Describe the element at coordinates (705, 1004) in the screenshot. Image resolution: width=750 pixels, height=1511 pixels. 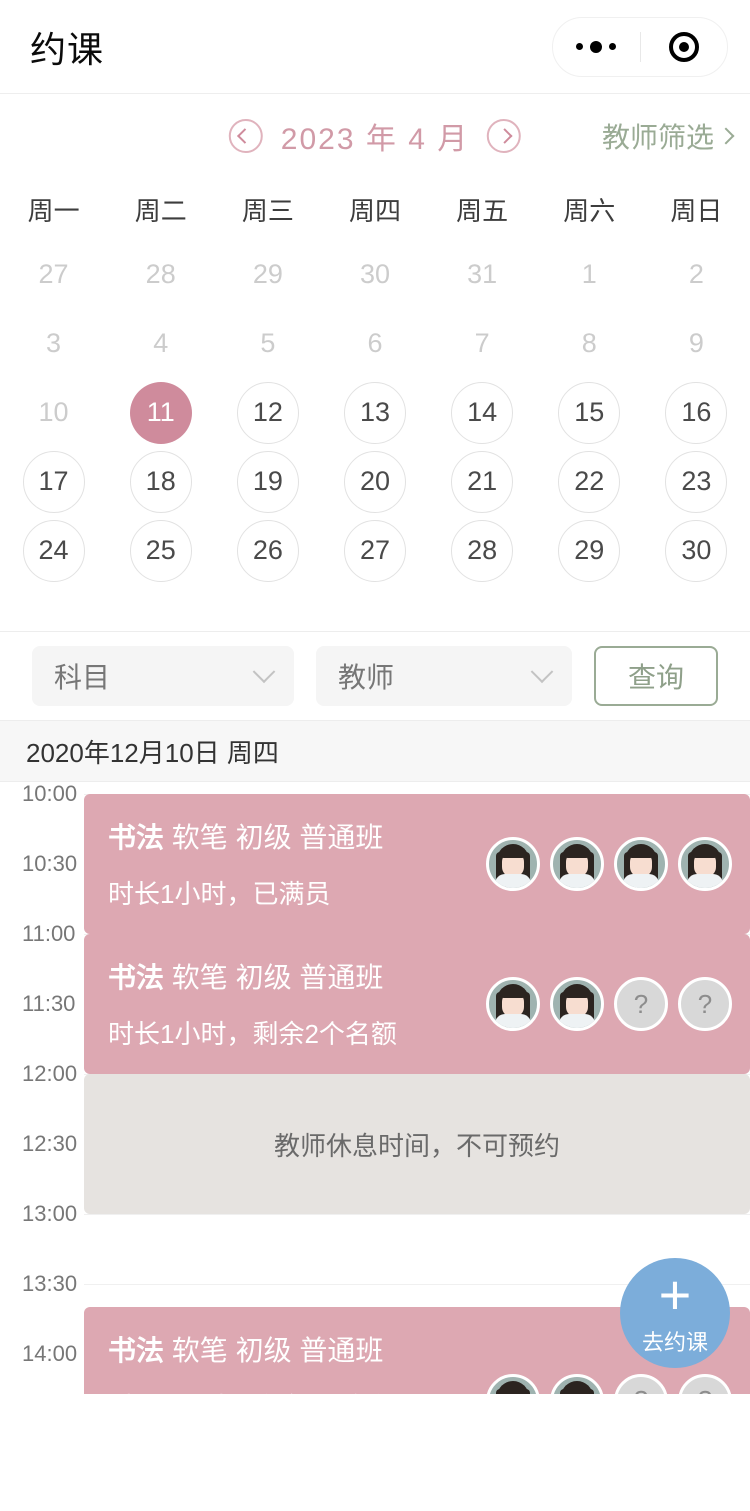
I see `empty-slot-avatar: ?` at that location.